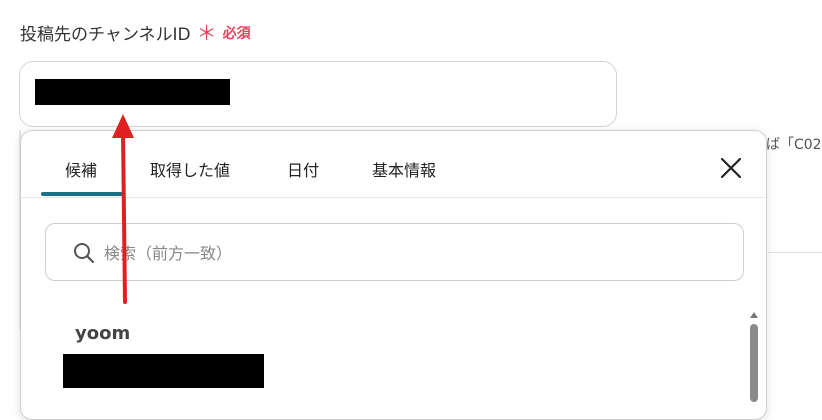 The image size is (822, 420). Describe the element at coordinates (236, 33) in the screenshot. I see `required-badge: 必須` at that location.